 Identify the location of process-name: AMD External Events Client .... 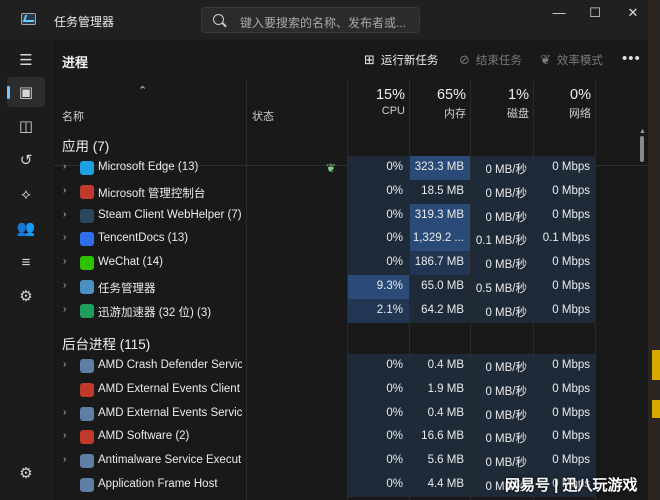
(170, 388).